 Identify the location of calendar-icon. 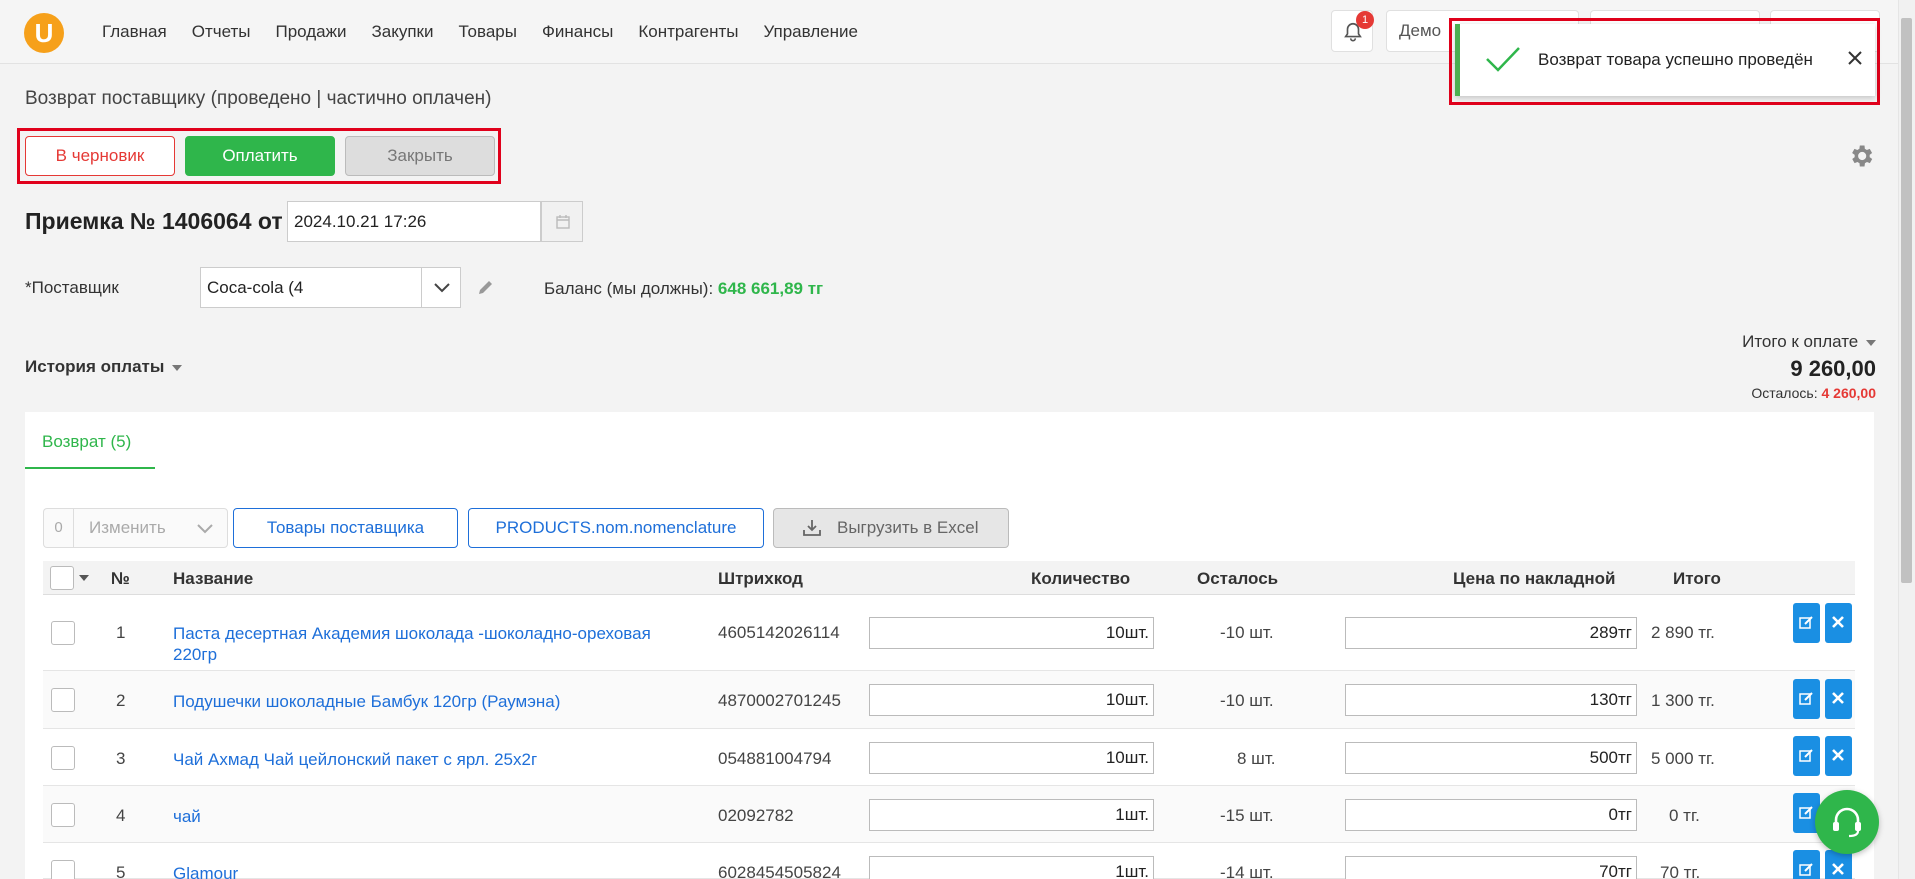
(563, 222).